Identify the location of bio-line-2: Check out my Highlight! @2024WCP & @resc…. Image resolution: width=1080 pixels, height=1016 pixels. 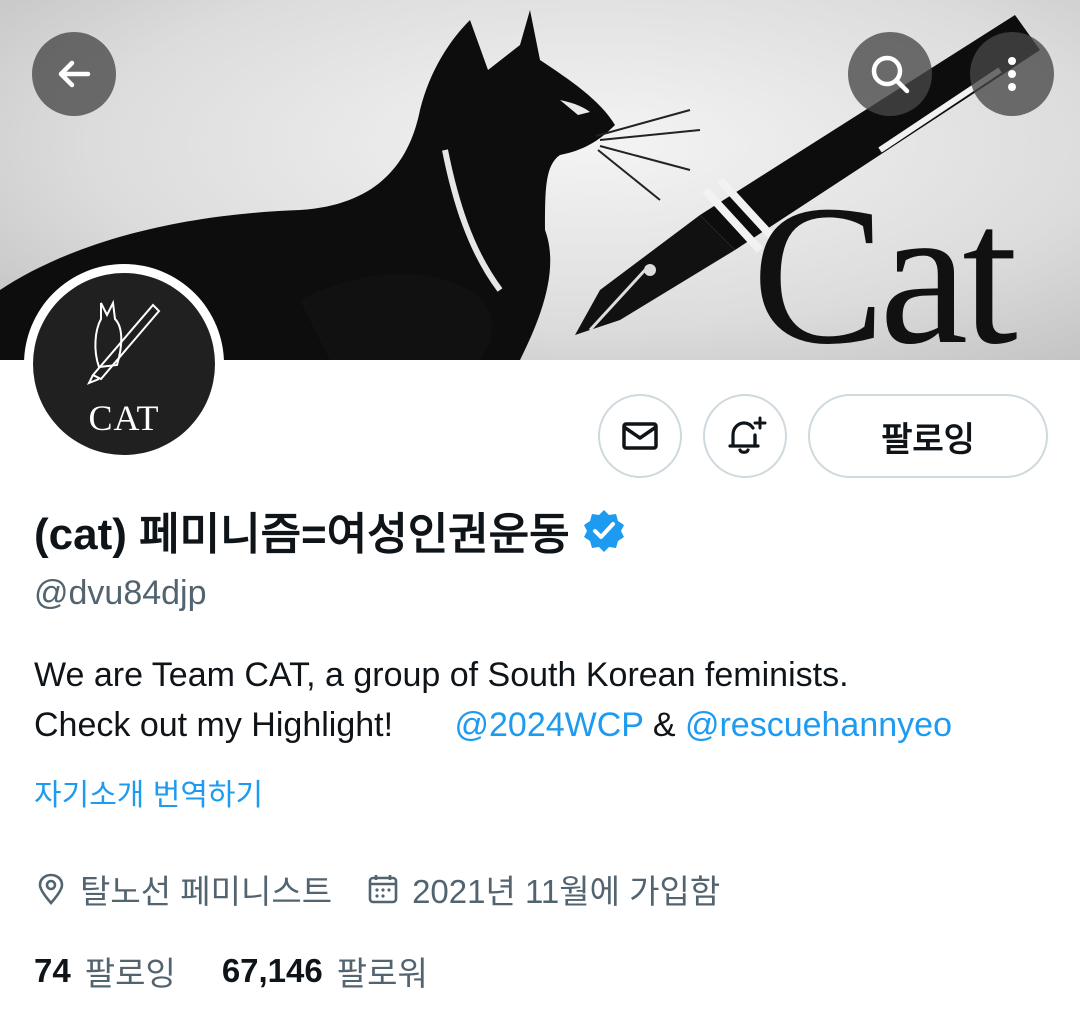
(544, 725).